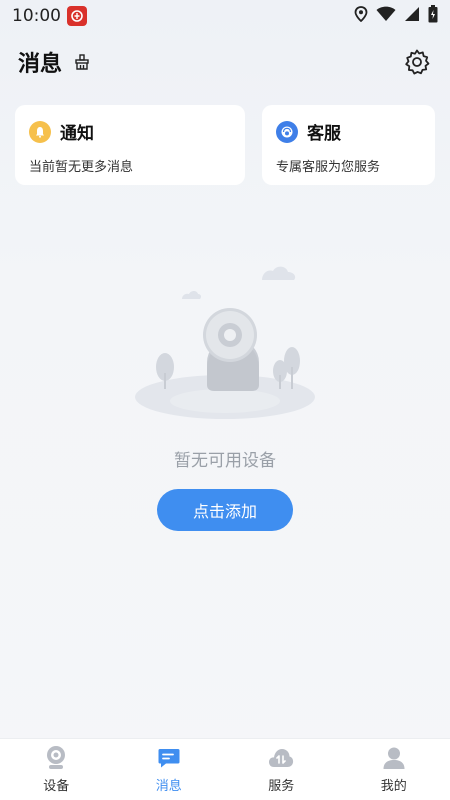 This screenshot has height=800, width=450. I want to click on service-icon, so click(287, 131).